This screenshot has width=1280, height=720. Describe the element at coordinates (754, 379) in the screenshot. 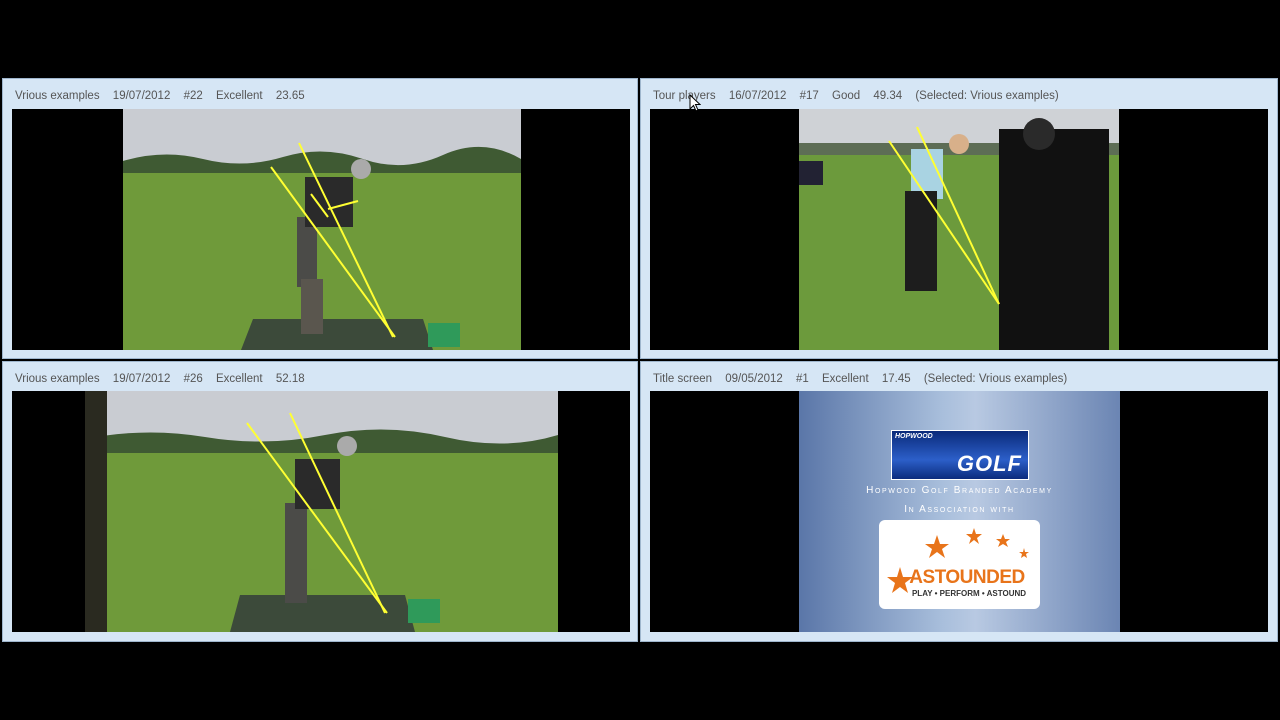

I see `clip-date: 09/05/2012` at that location.